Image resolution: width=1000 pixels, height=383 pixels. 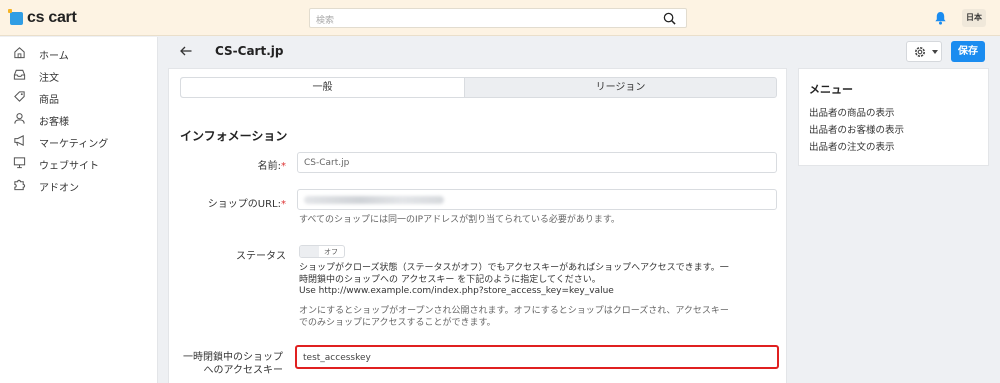 What do you see at coordinates (337, 358) in the screenshot?
I see `access-key-value: test_accesskey` at bounding box center [337, 358].